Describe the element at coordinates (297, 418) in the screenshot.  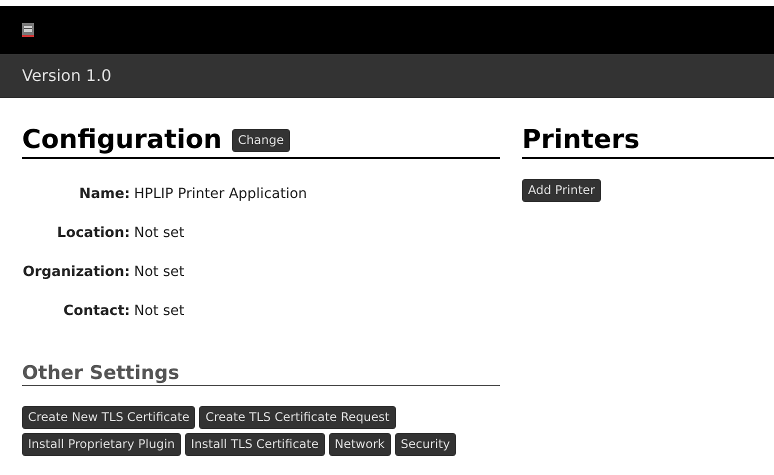
I see `settings-button: Create TLS Certificate Request` at that location.